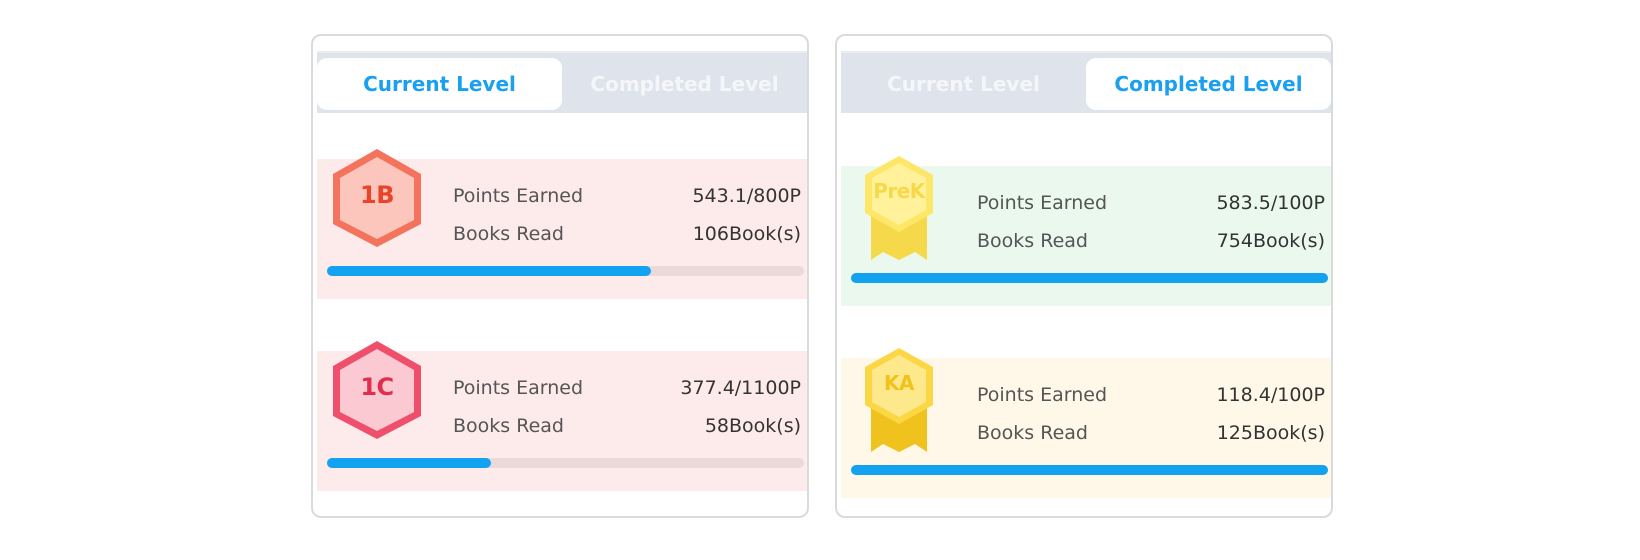 The height and width of the screenshot is (560, 1640). I want to click on level-badge-text: 1B, so click(377, 195).